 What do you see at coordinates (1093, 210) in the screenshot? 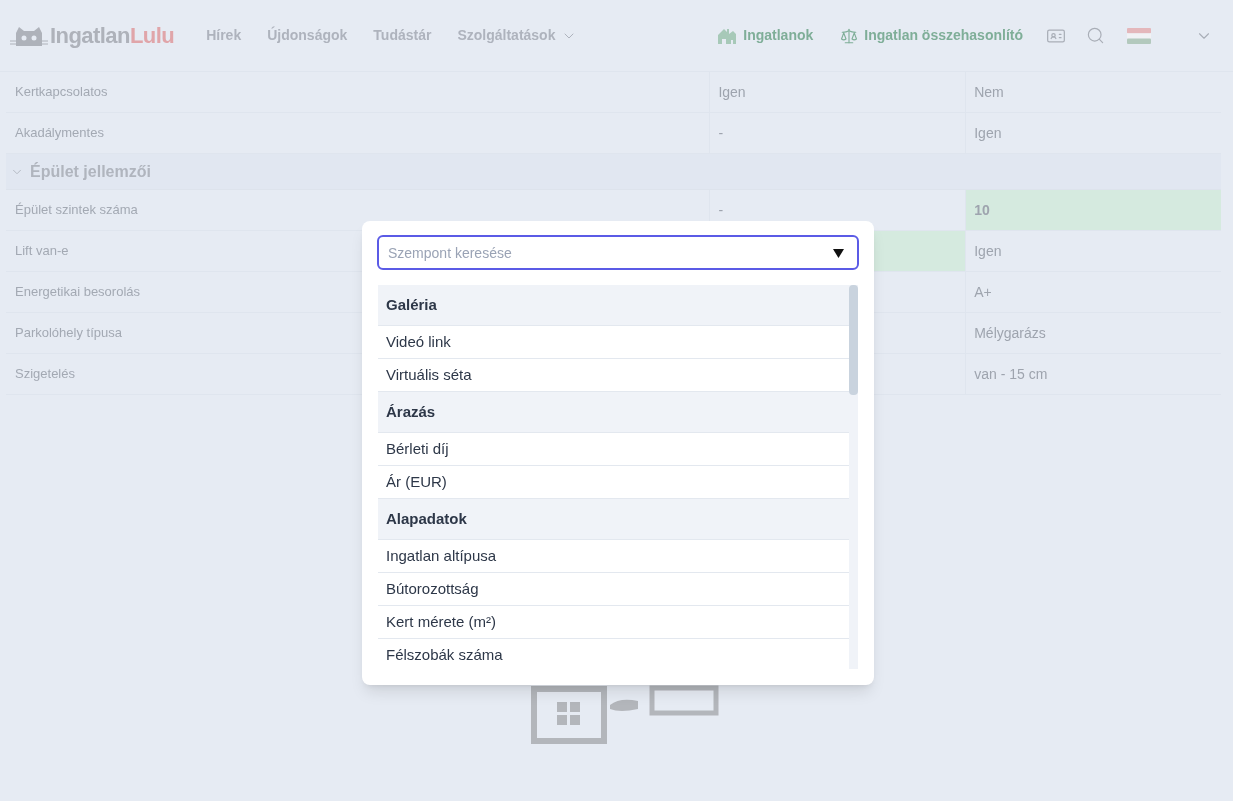
I see `table-cell: 10` at bounding box center [1093, 210].